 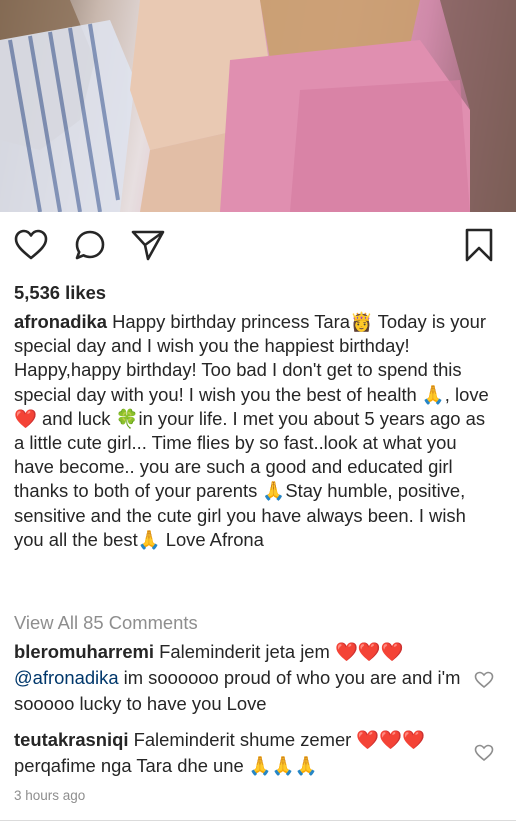 What do you see at coordinates (258, 820) in the screenshot?
I see `divider` at bounding box center [258, 820].